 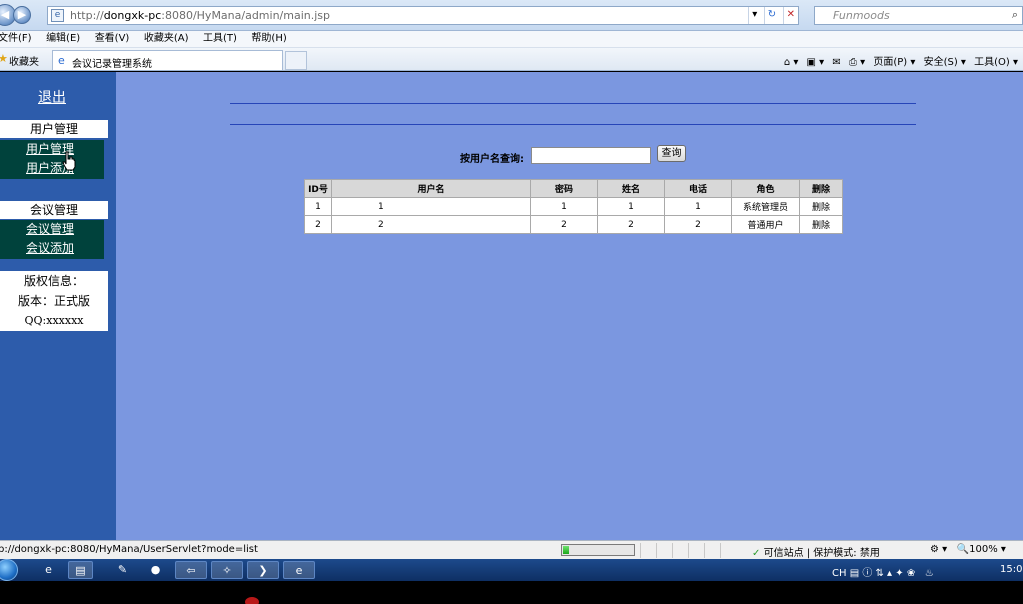 What do you see at coordinates (52, 97) in the screenshot?
I see `logout-link: 退出` at bounding box center [52, 97].